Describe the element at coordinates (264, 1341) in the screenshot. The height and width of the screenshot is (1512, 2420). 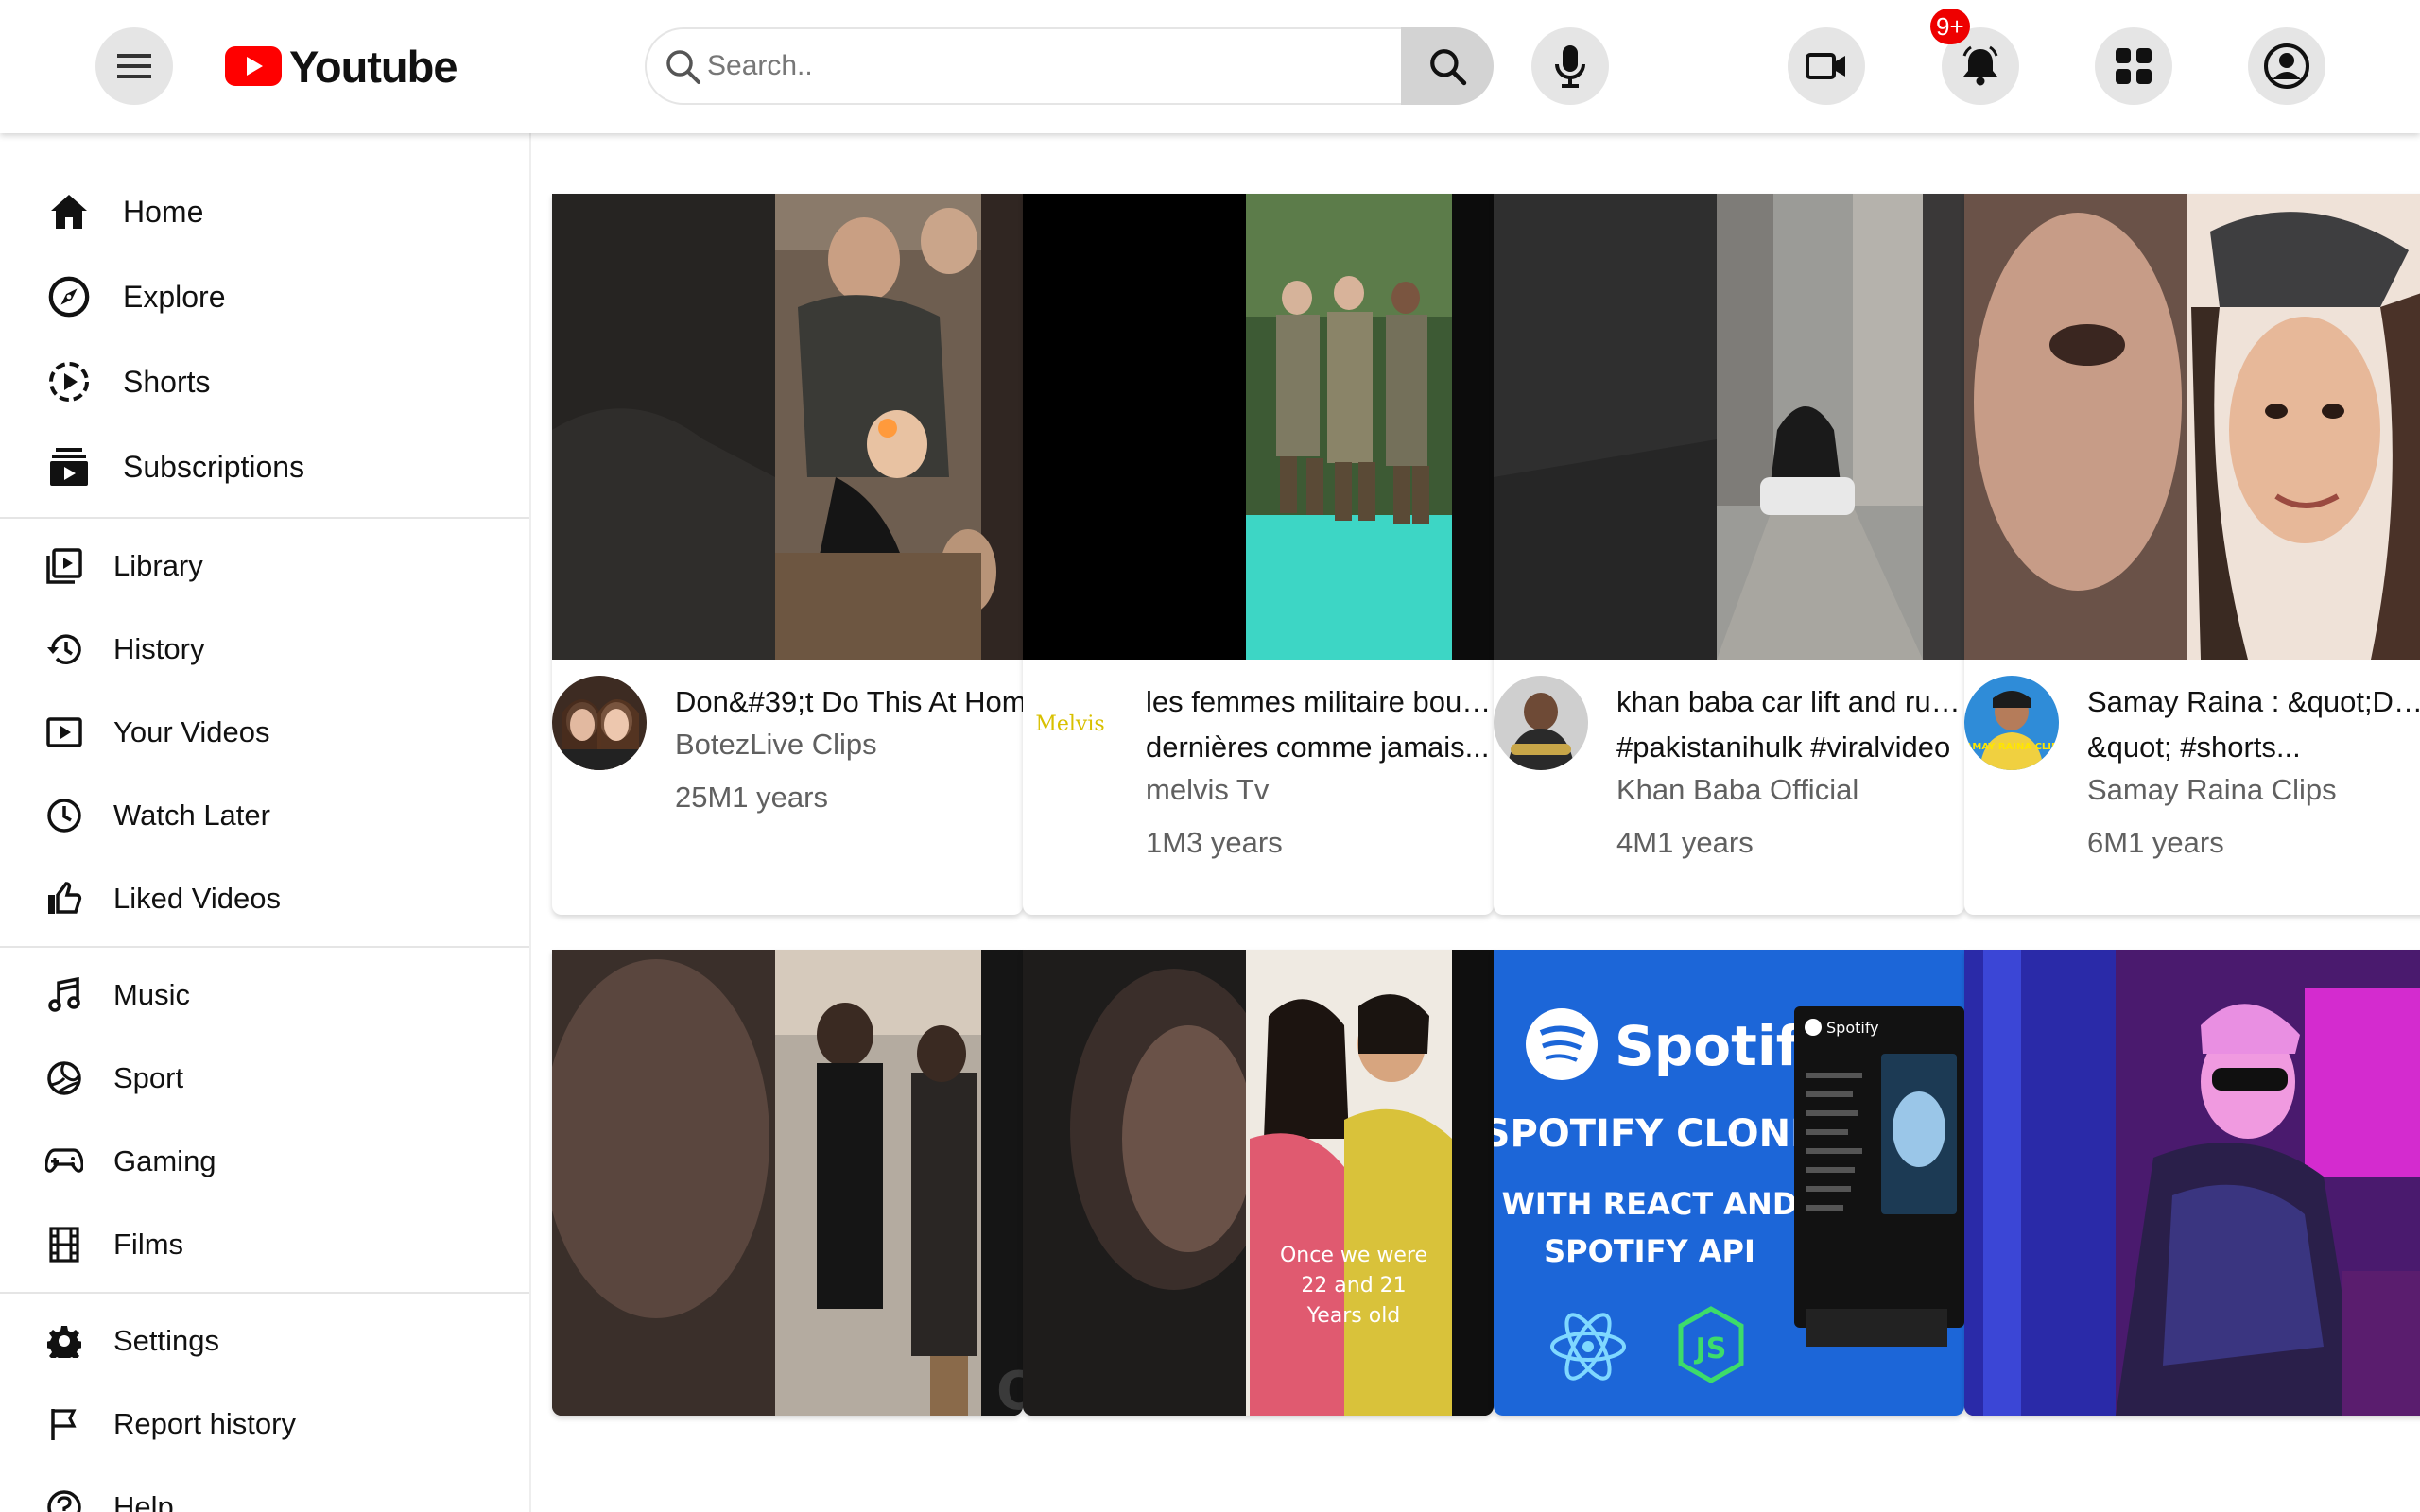
I see `sidebar-item-settings: Settings` at that location.